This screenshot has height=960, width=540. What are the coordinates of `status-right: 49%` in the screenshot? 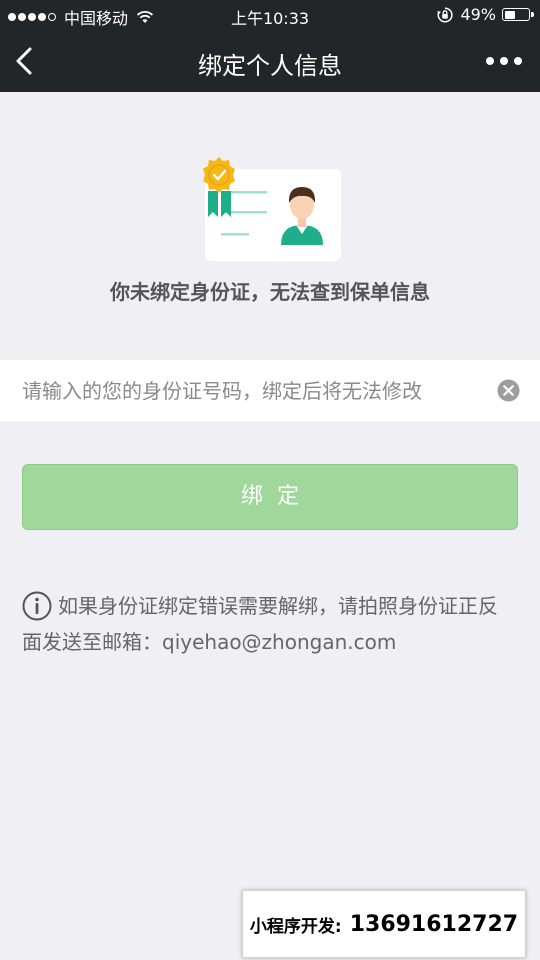 It's located at (485, 14).